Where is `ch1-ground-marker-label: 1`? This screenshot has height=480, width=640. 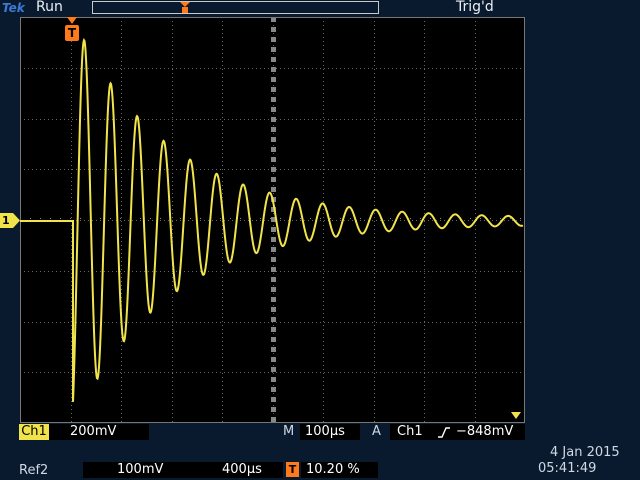
ch1-ground-marker-label: 1 is located at coordinates (6, 220).